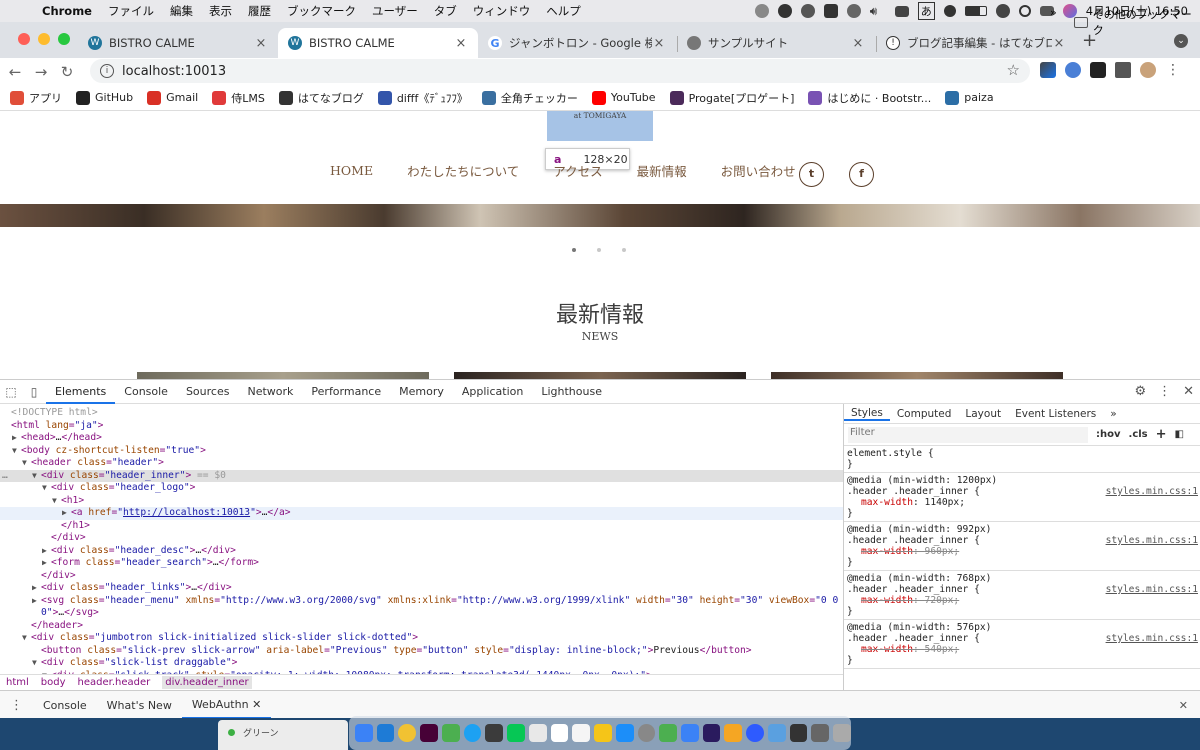  I want to click on dom-node-line: </div>, so click(421, 576).